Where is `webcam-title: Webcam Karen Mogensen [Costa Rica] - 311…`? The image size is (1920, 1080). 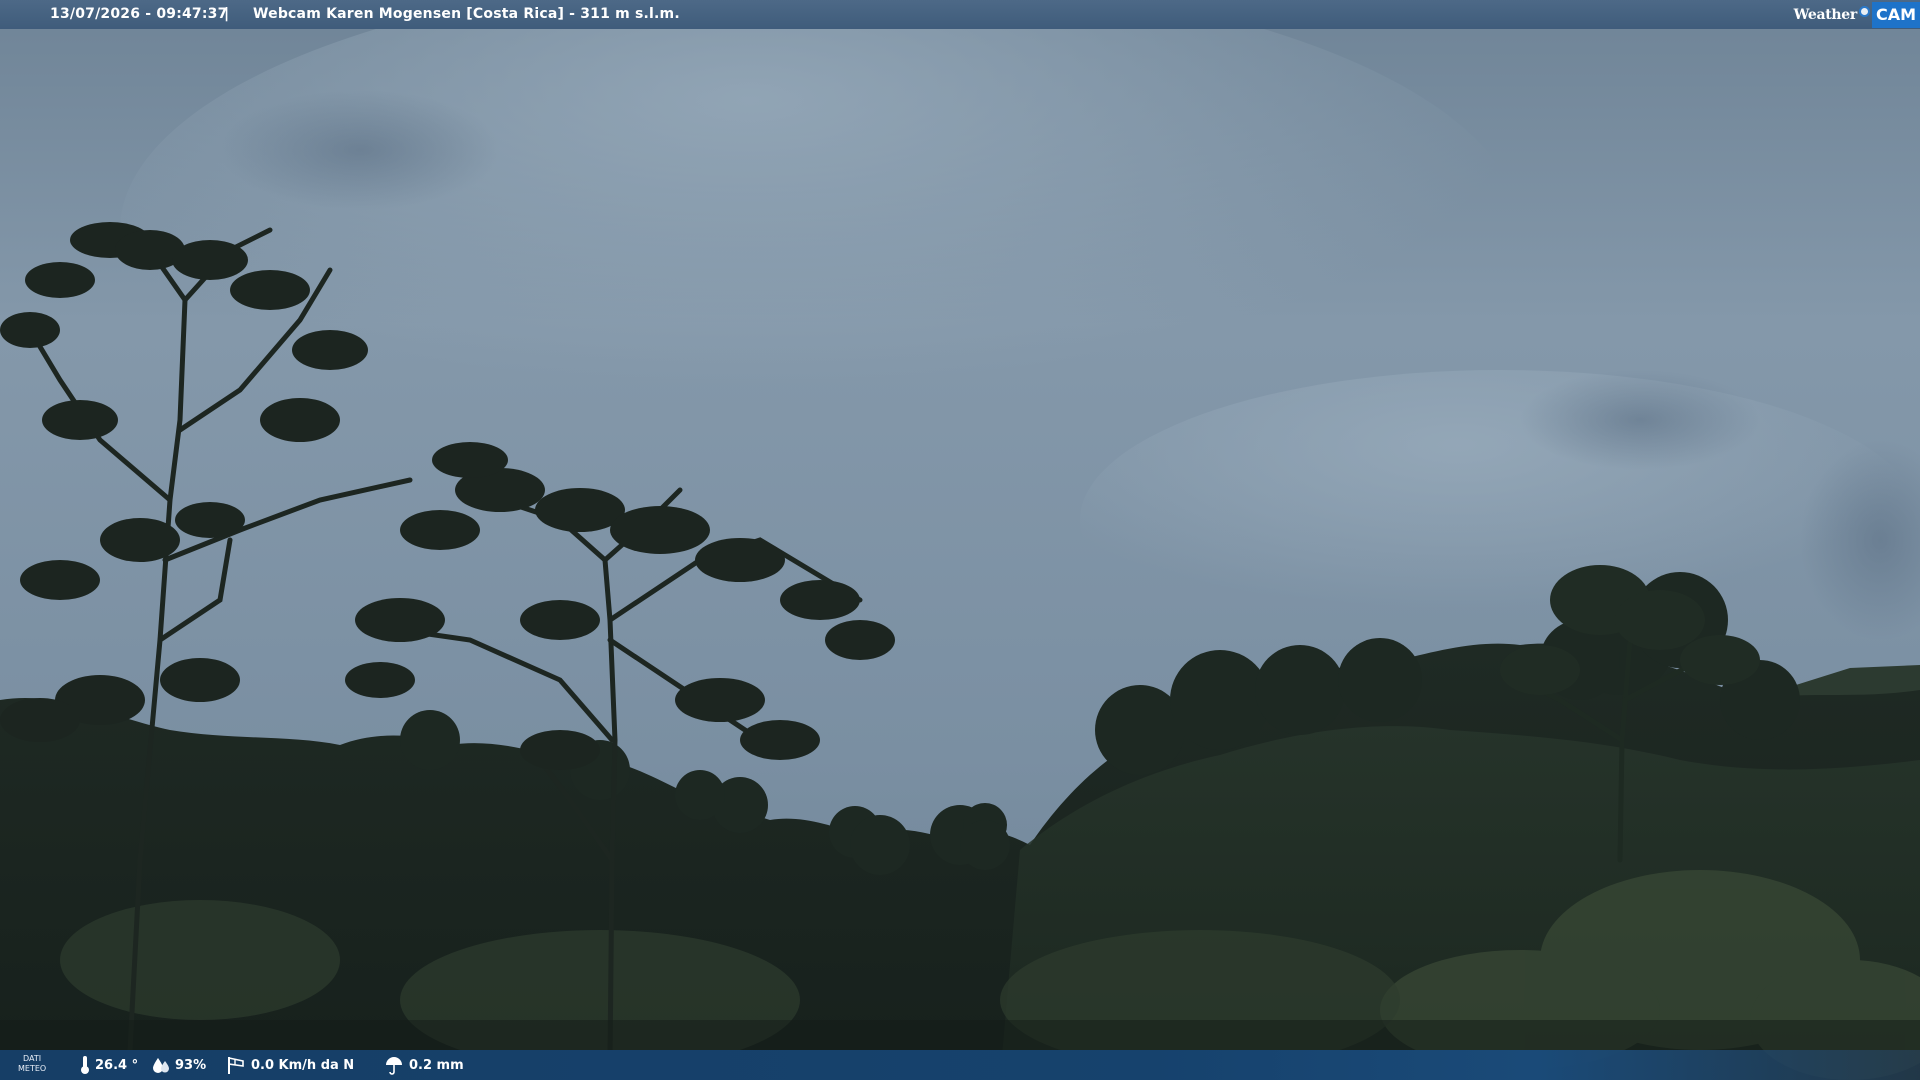
webcam-title: Webcam Karen Mogensen [Costa Rica] - 311… is located at coordinates (466, 14).